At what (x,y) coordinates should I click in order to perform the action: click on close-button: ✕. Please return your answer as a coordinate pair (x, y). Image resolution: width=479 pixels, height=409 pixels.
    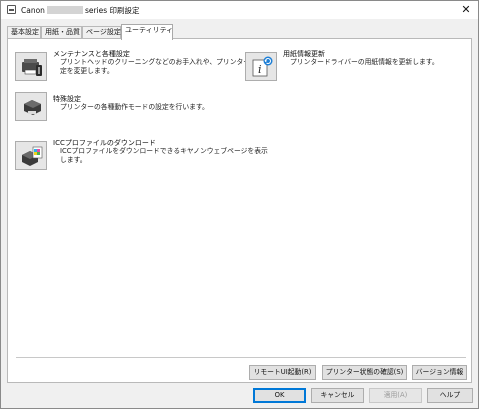
    Looking at the image, I should click on (466, 9).